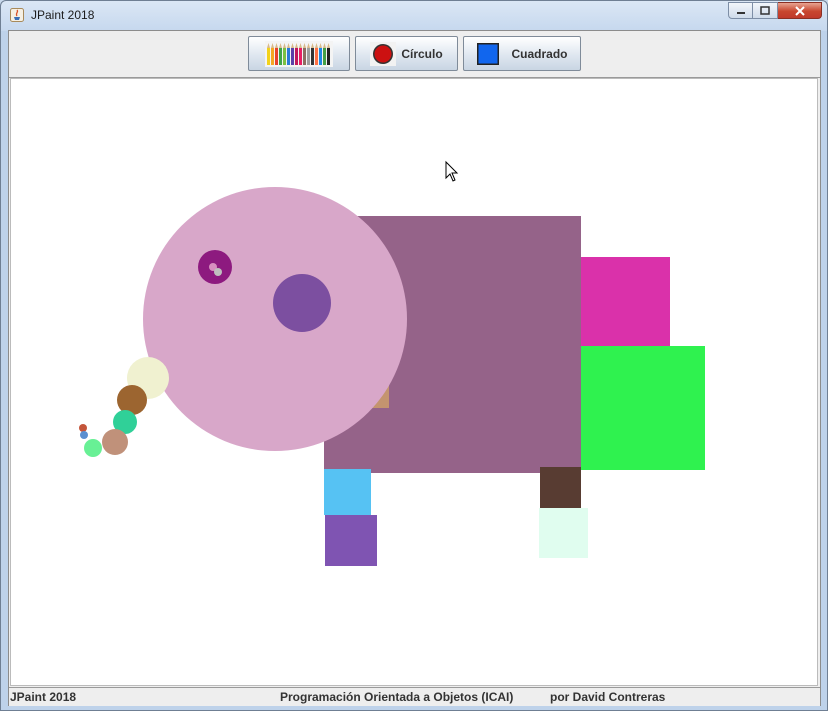 This screenshot has width=828, height=711. I want to click on tan-circle, so click(115, 442).